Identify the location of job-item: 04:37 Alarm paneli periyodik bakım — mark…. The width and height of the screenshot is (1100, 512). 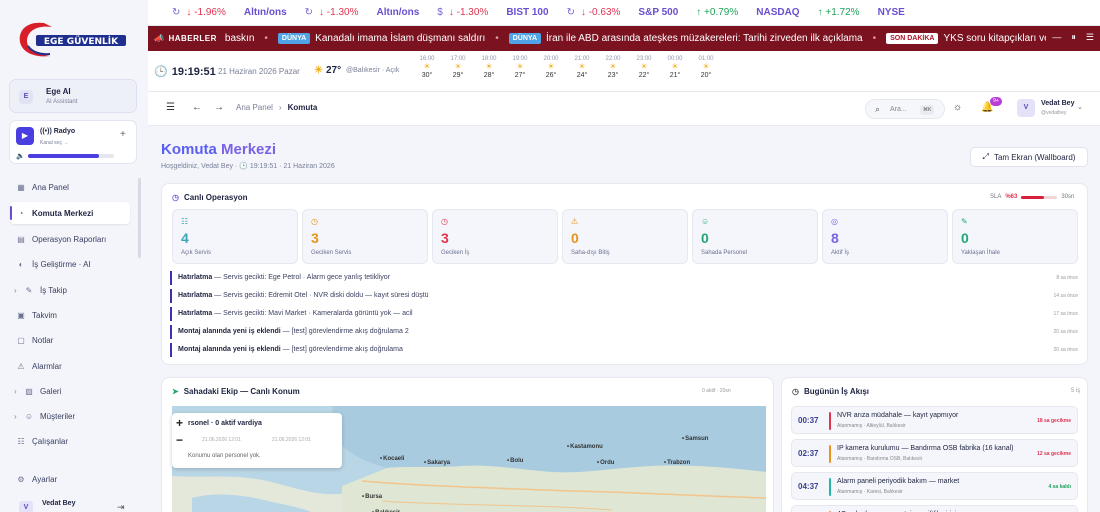
(934, 486).